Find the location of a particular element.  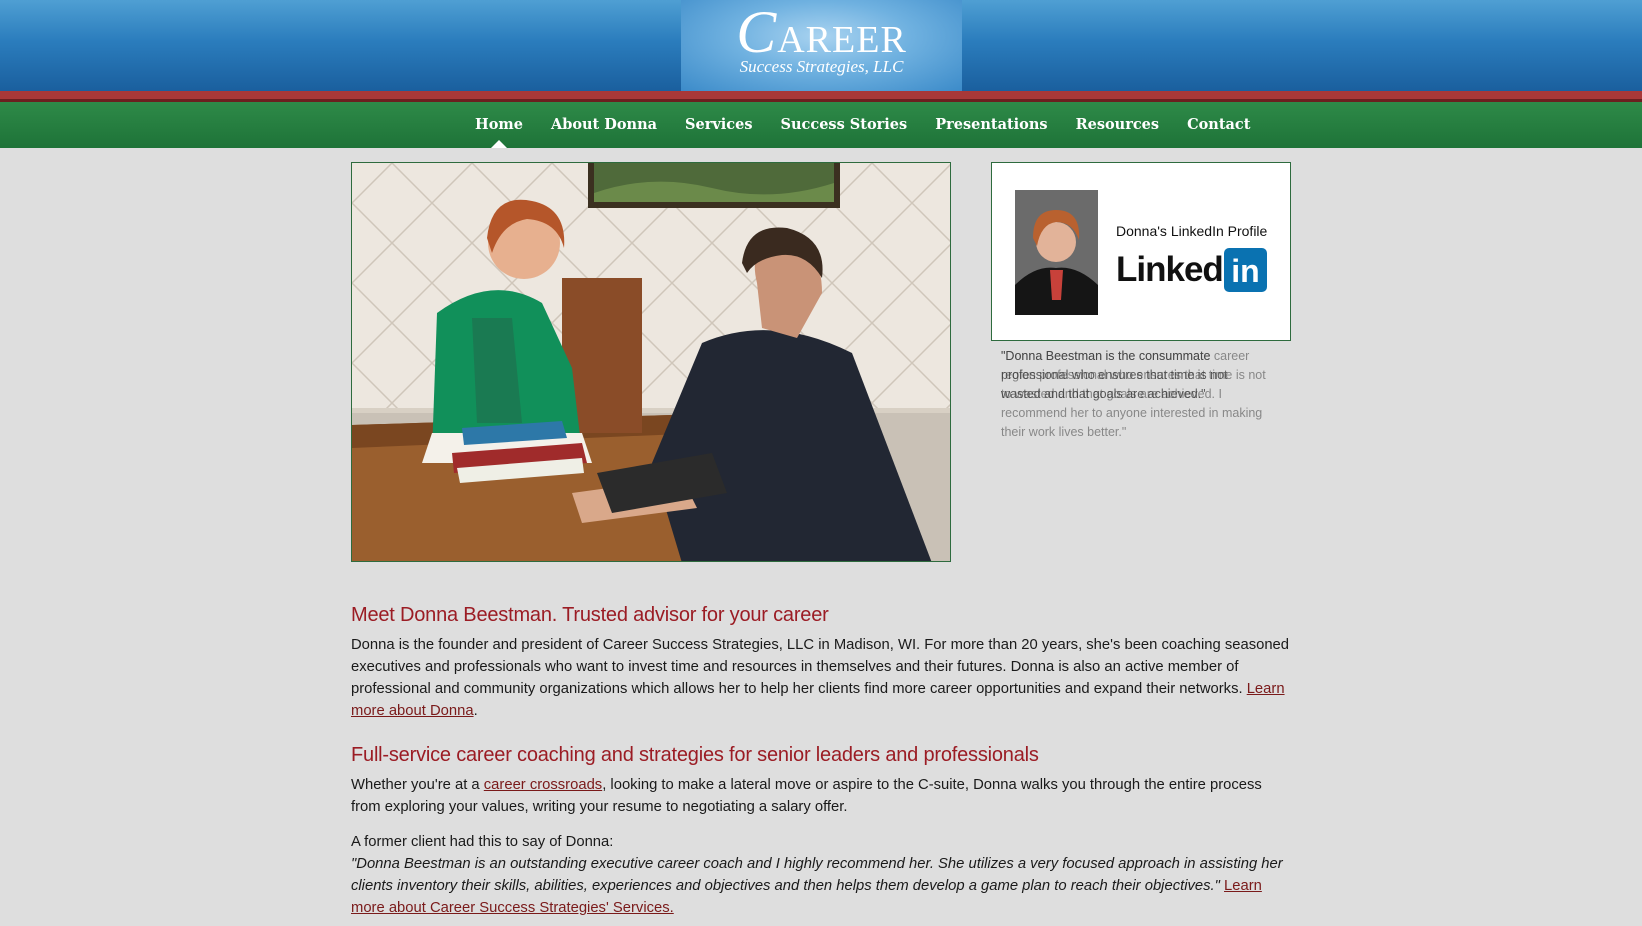

linkedin-profile-card: Donna's LinkedIn Profile Linked in is located at coordinates (1141, 251).